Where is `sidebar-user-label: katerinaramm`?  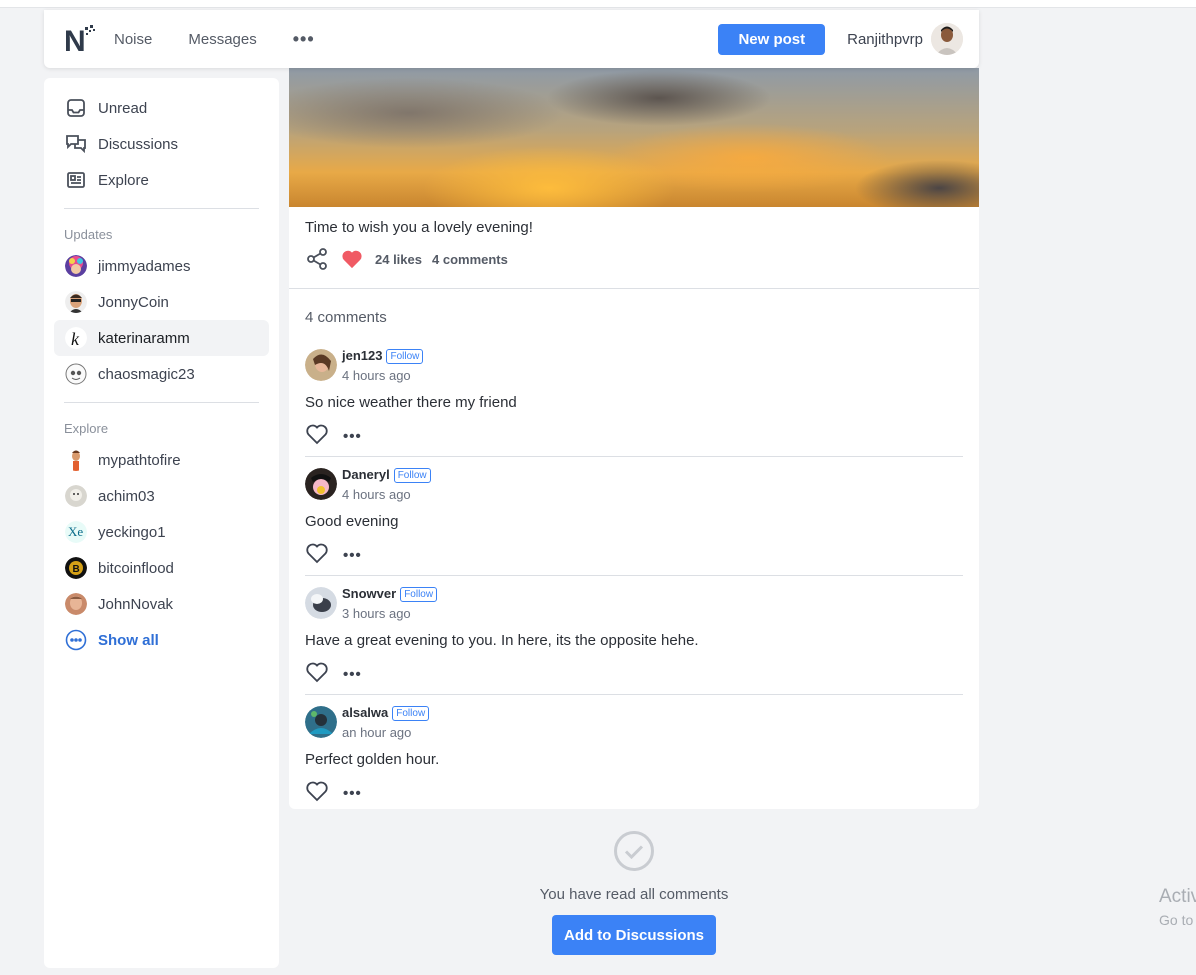
sidebar-user-label: katerinaramm is located at coordinates (144, 338).